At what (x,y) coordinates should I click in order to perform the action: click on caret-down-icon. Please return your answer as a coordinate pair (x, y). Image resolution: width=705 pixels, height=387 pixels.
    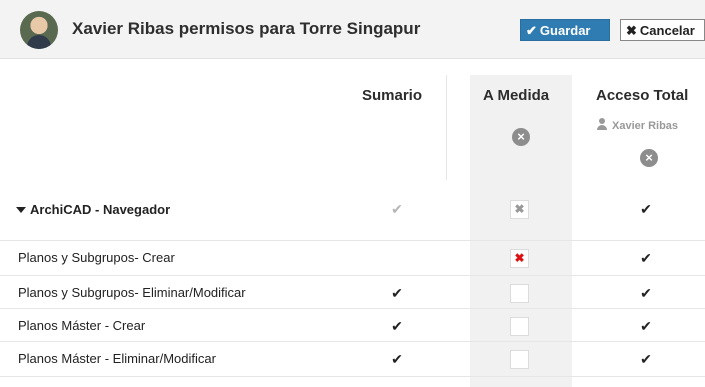
    Looking at the image, I should click on (21, 210).